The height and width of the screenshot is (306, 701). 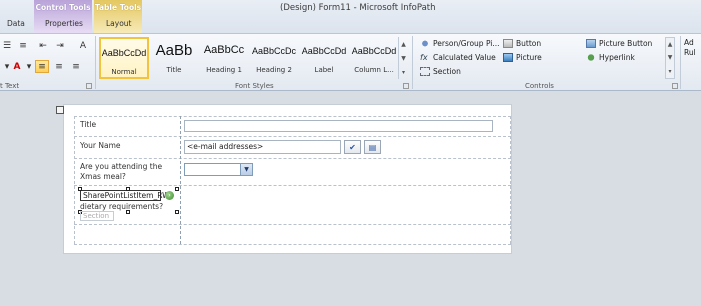 What do you see at coordinates (358, 8) in the screenshot?
I see `window-title: (Design) Form11 - Microsoft InfoPath` at bounding box center [358, 8].